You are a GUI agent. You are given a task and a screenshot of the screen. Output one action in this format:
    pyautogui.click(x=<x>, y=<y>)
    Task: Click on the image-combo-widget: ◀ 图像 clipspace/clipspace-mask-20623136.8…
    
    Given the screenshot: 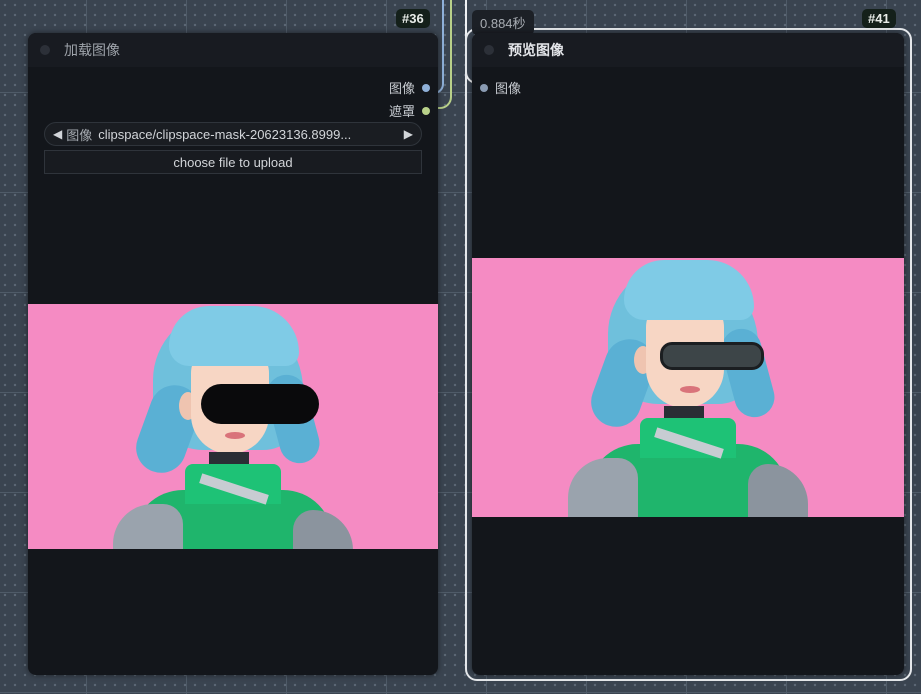 What is the action you would take?
    pyautogui.click(x=233, y=134)
    